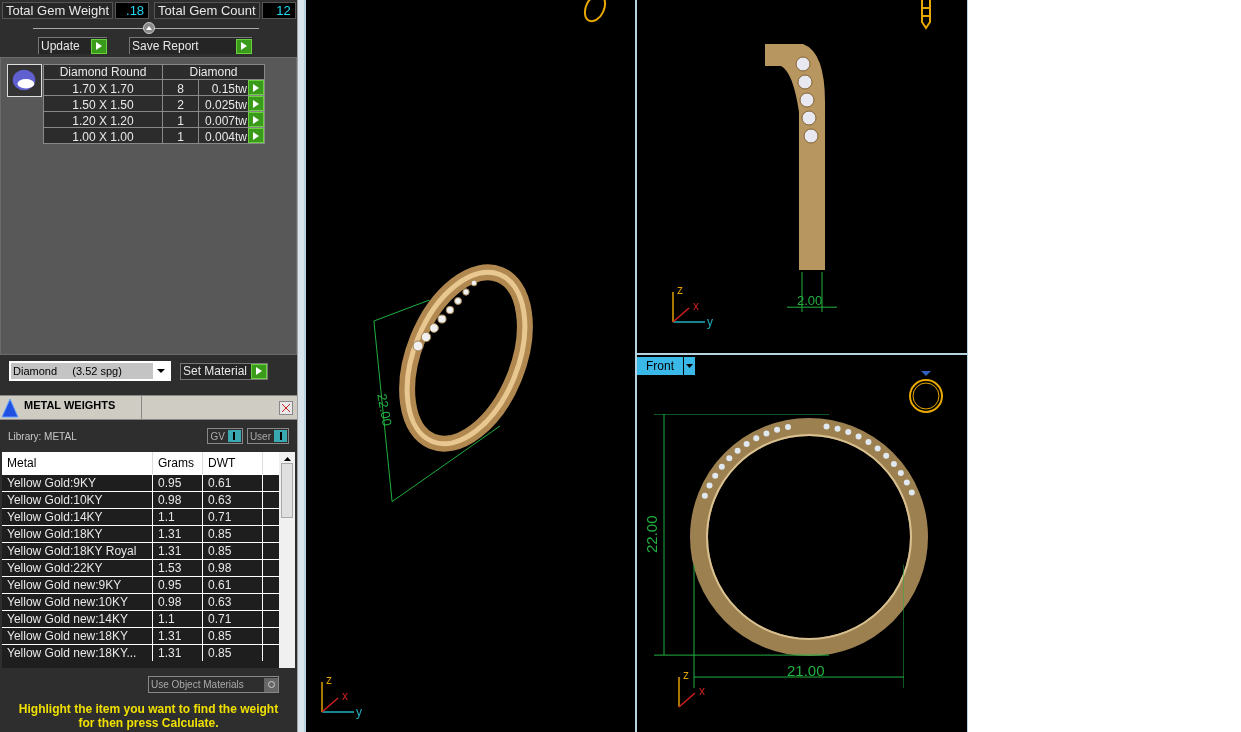  What do you see at coordinates (103, 135) in the screenshot?
I see `table-cell: 1.00 X 1.00` at bounding box center [103, 135].